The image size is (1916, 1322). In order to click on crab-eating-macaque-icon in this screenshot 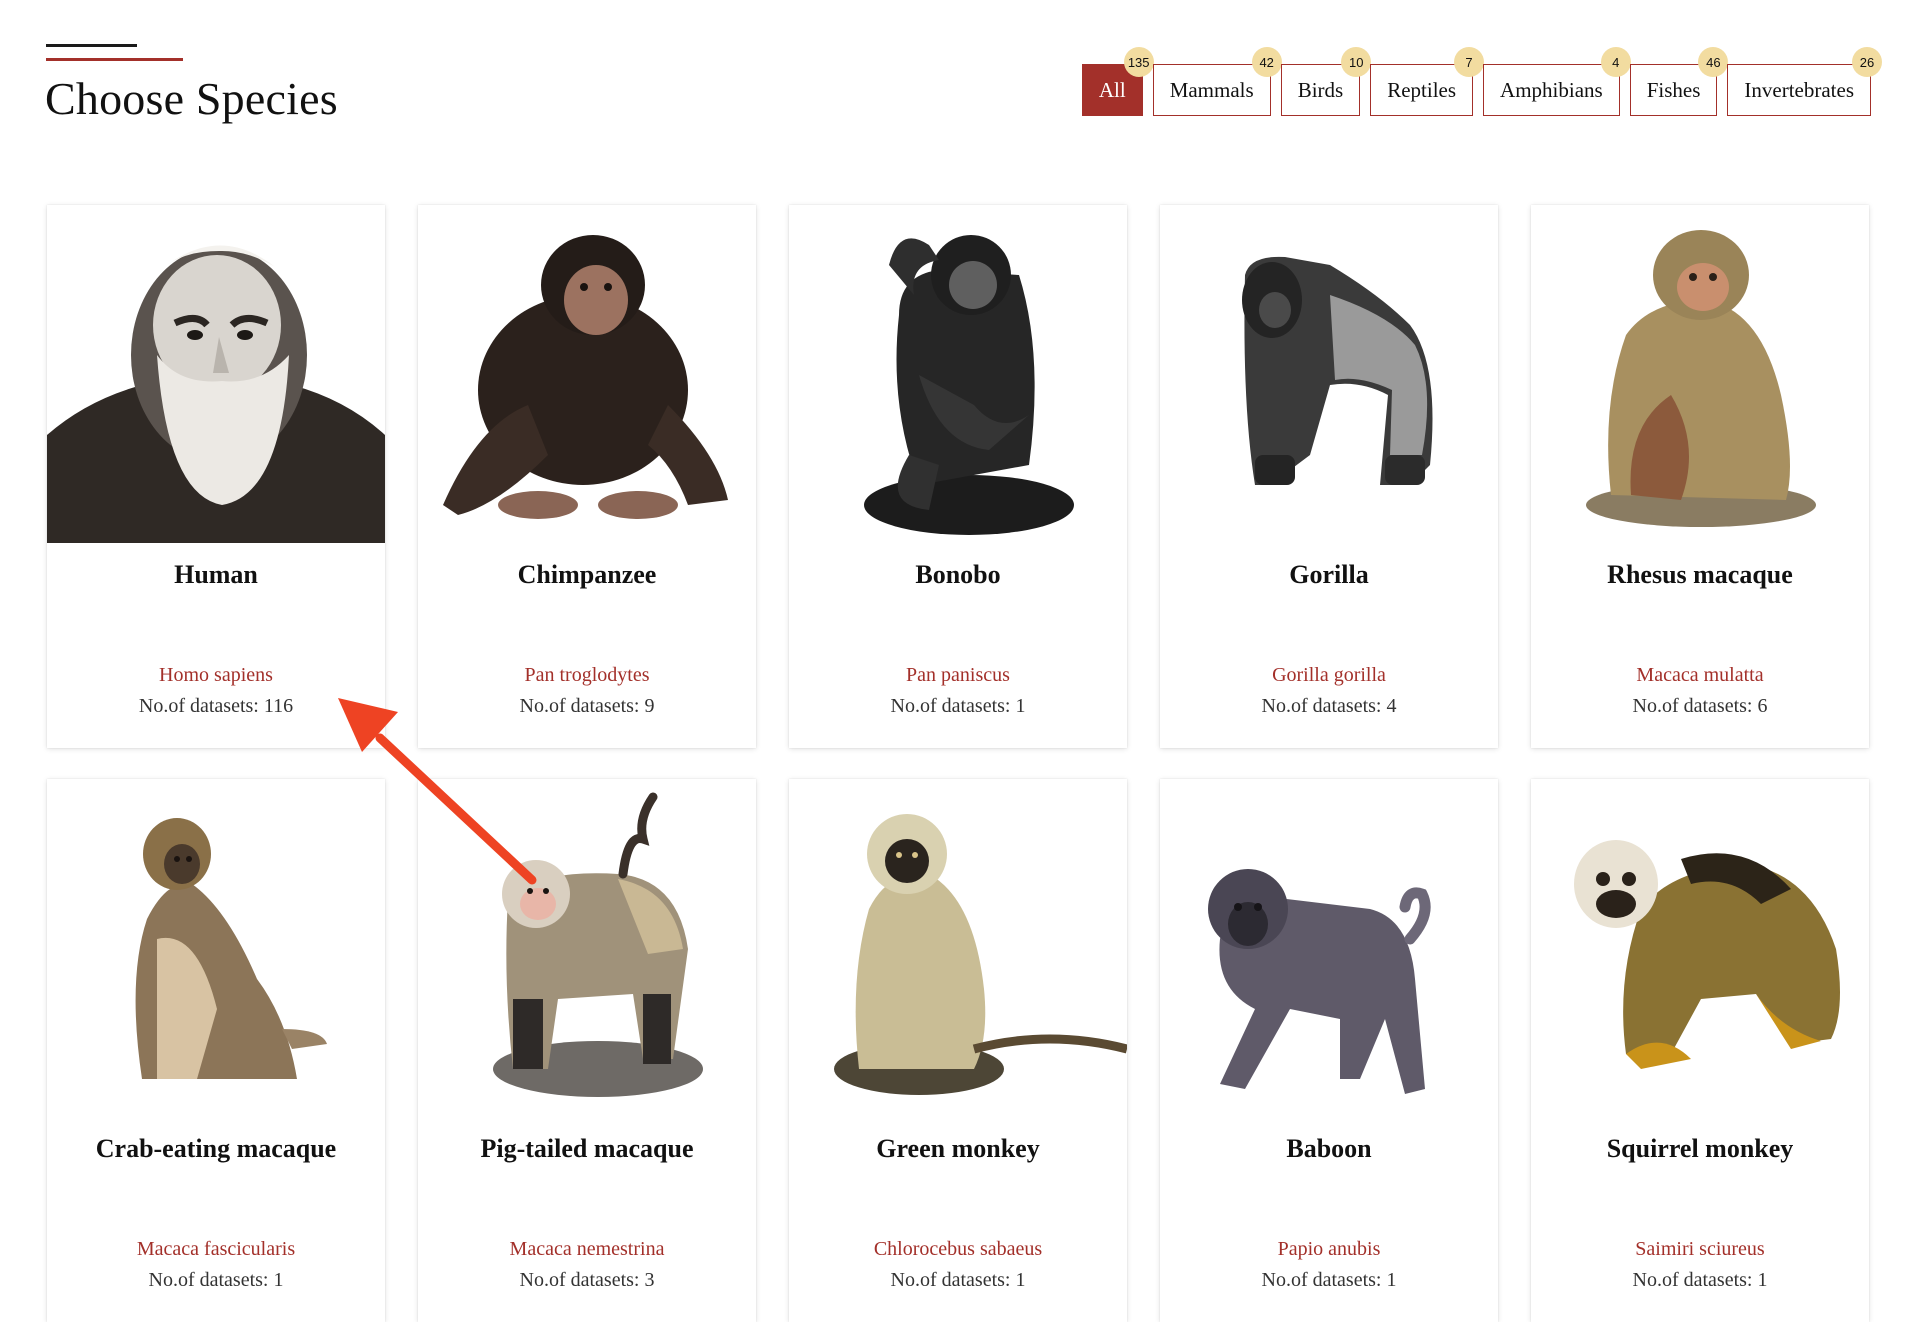, I will do `click(231, 948)`.